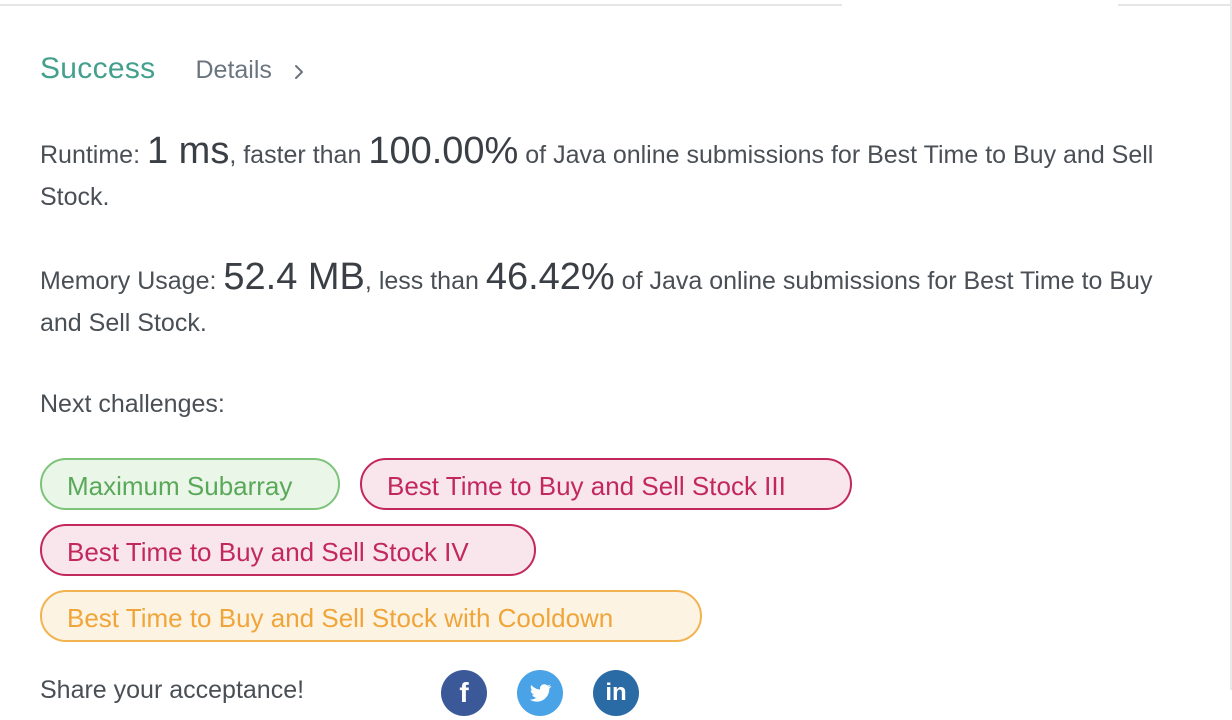  What do you see at coordinates (172, 690) in the screenshot?
I see `share-label: Share your acceptance!` at bounding box center [172, 690].